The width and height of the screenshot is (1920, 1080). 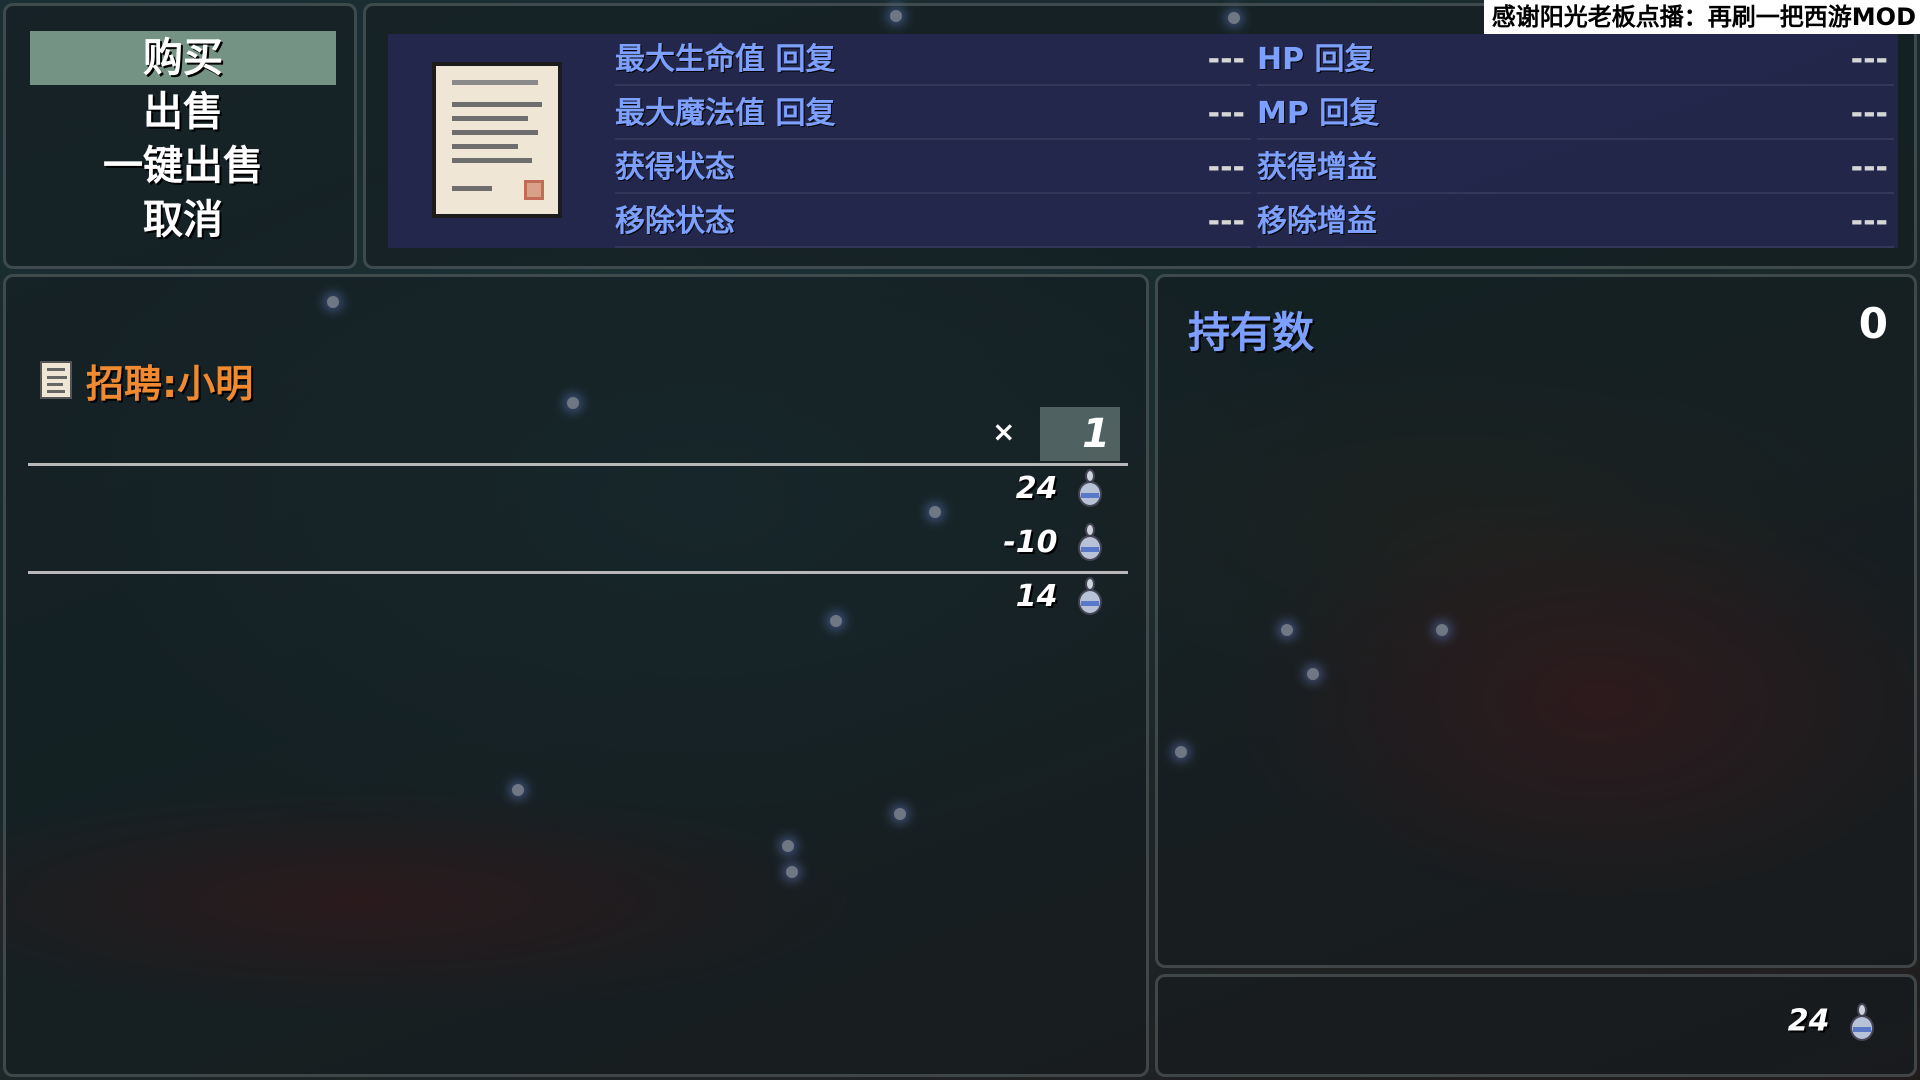 I want to click on stream-banner: 感谢阳光老板点播：再刷一把西游MOD, so click(x=1702, y=17).